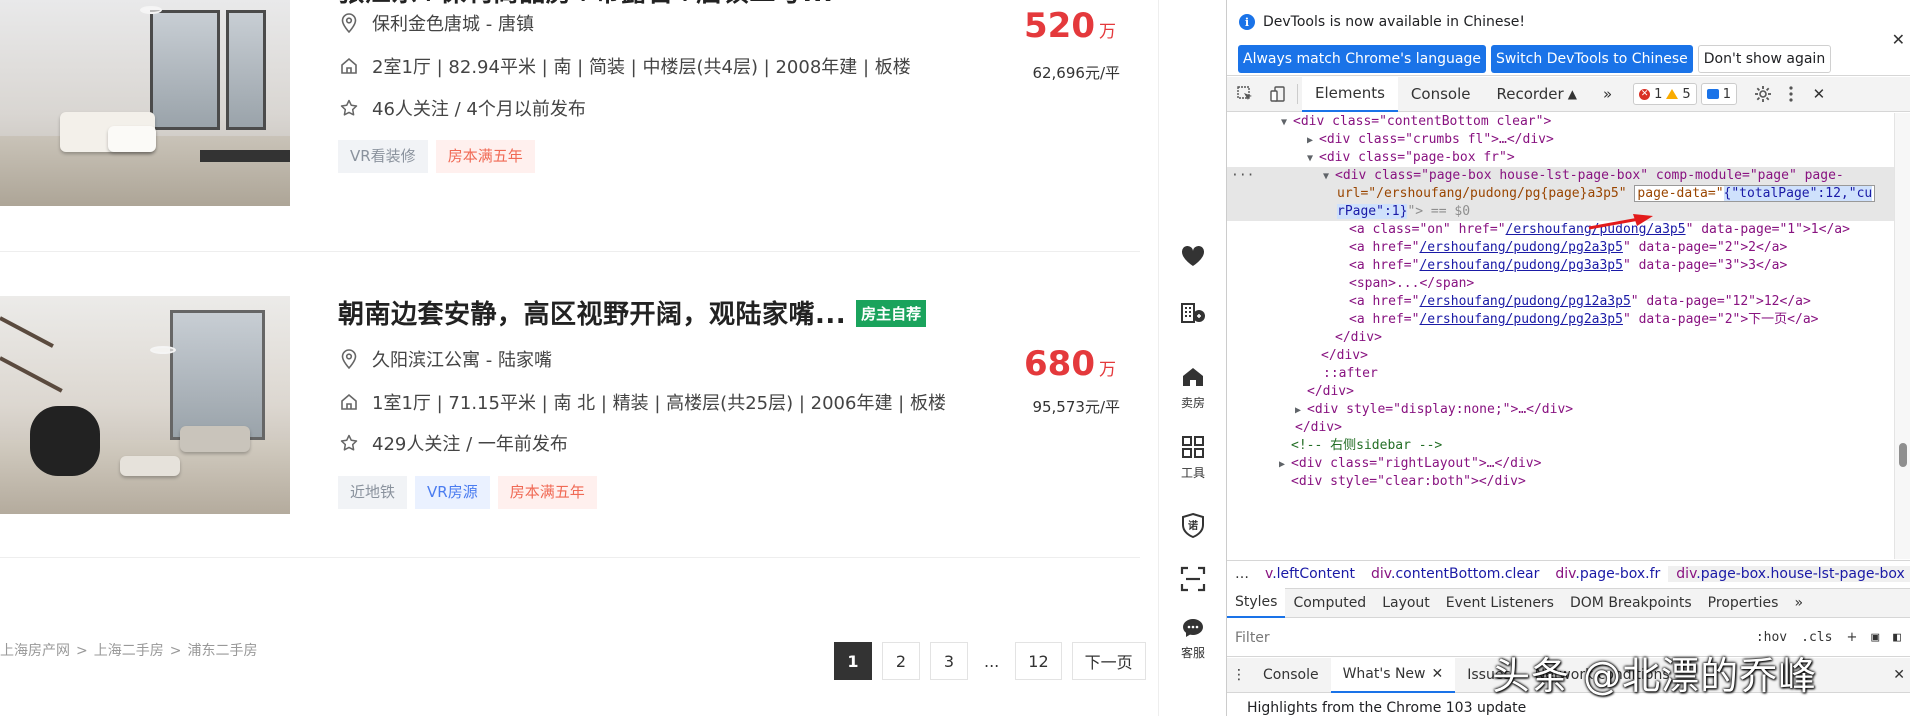 This screenshot has height=716, width=1910. Describe the element at coordinates (1406, 603) in the screenshot. I see `tab-layout: Layout` at that location.